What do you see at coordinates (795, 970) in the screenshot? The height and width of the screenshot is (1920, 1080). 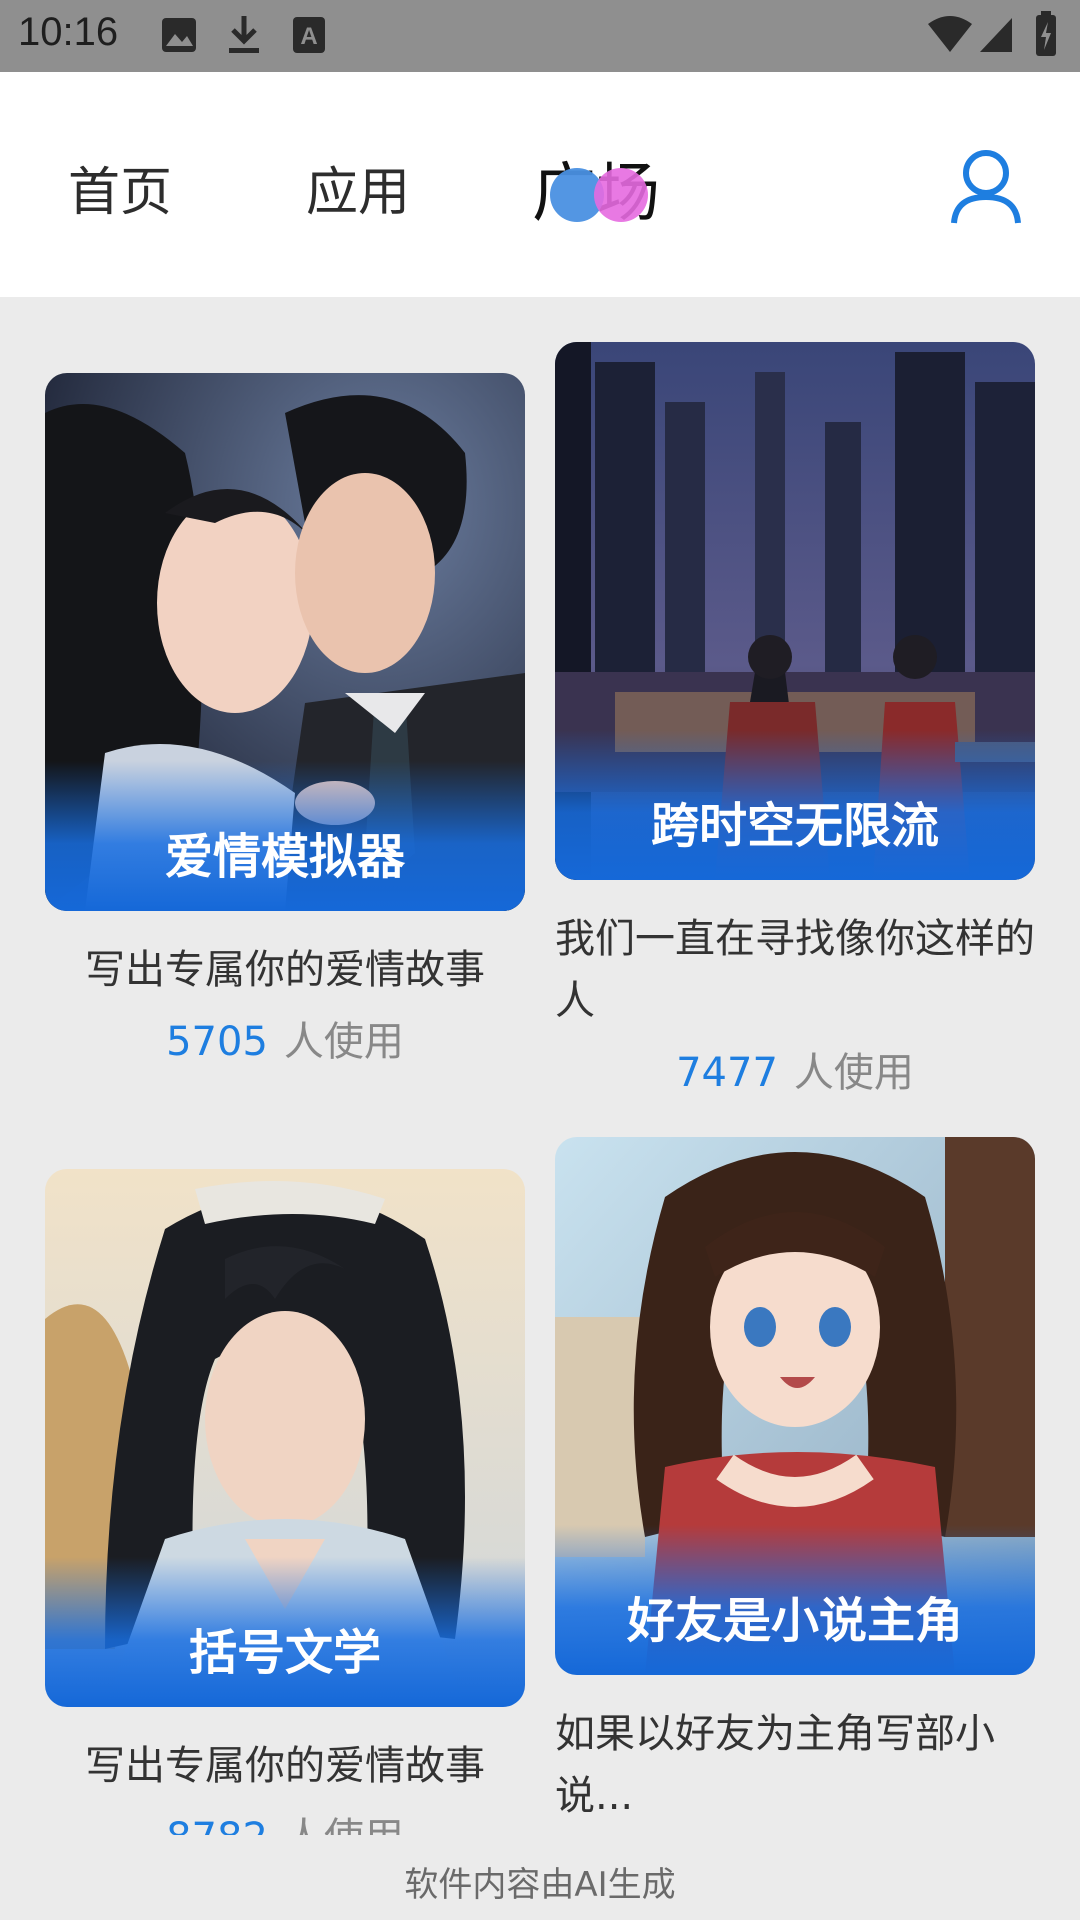 I see `card-description: 我们一直在寻找像你这样的人` at bounding box center [795, 970].